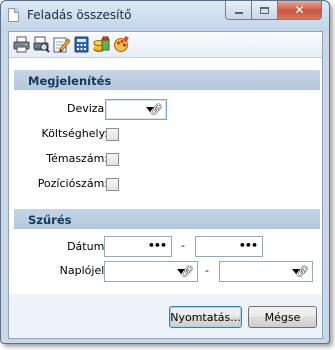 The width and height of the screenshot is (335, 350). Describe the element at coordinates (101, 44) in the screenshot. I see `stack-icon` at that location.